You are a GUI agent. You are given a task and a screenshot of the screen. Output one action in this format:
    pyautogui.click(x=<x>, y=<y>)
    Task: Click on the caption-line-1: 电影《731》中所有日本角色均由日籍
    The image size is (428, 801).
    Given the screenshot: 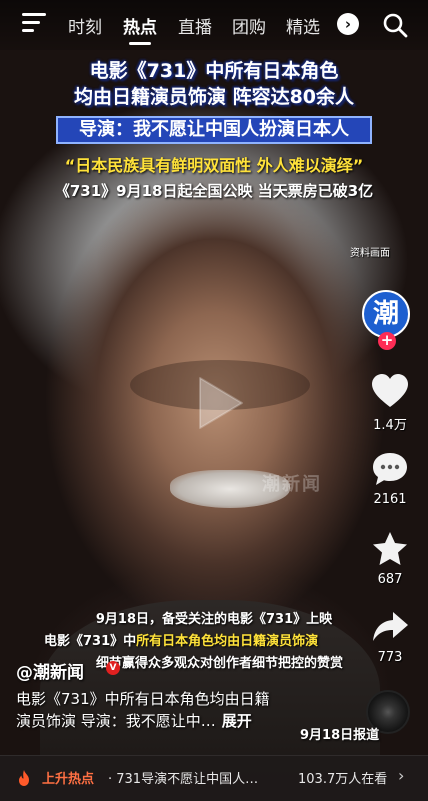 What is the action you would take?
    pyautogui.click(x=143, y=699)
    